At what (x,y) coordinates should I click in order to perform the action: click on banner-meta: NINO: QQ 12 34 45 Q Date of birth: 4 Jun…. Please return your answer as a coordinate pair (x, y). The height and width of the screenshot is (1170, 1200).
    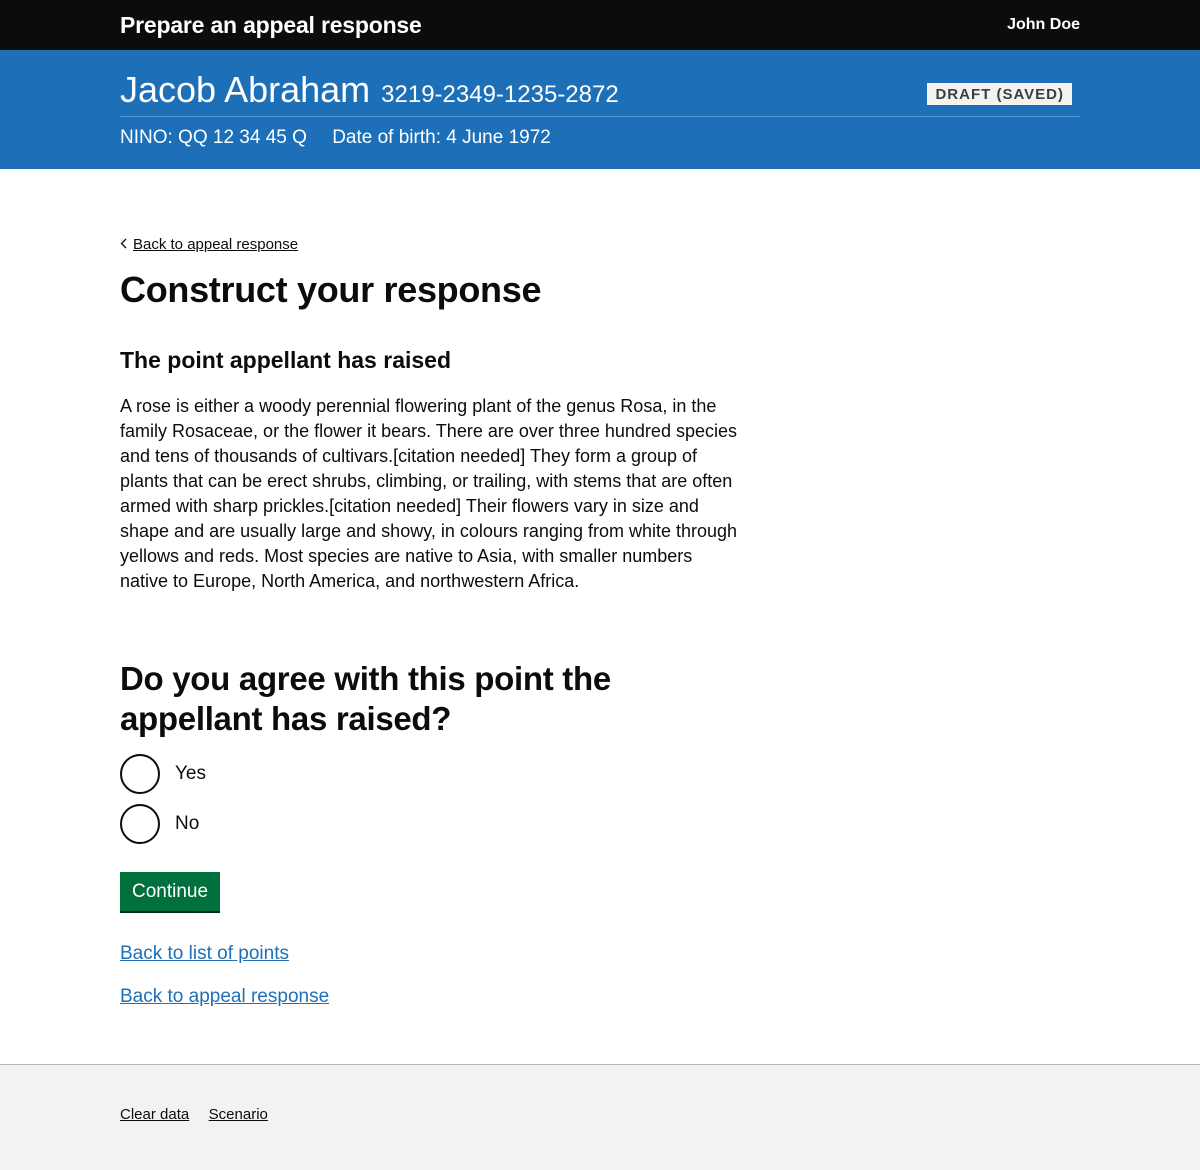
    Looking at the image, I should click on (600, 138).